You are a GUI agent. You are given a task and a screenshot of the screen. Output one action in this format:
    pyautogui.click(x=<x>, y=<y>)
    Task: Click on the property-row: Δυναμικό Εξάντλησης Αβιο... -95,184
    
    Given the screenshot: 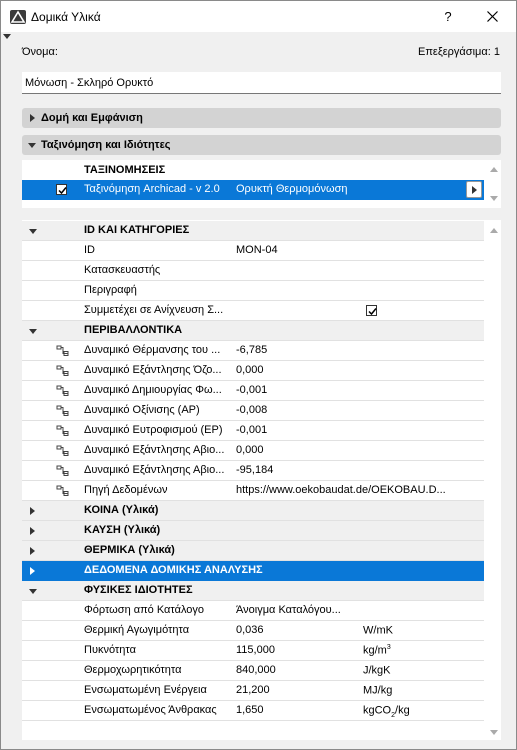 What is the action you would take?
    pyautogui.click(x=253, y=471)
    